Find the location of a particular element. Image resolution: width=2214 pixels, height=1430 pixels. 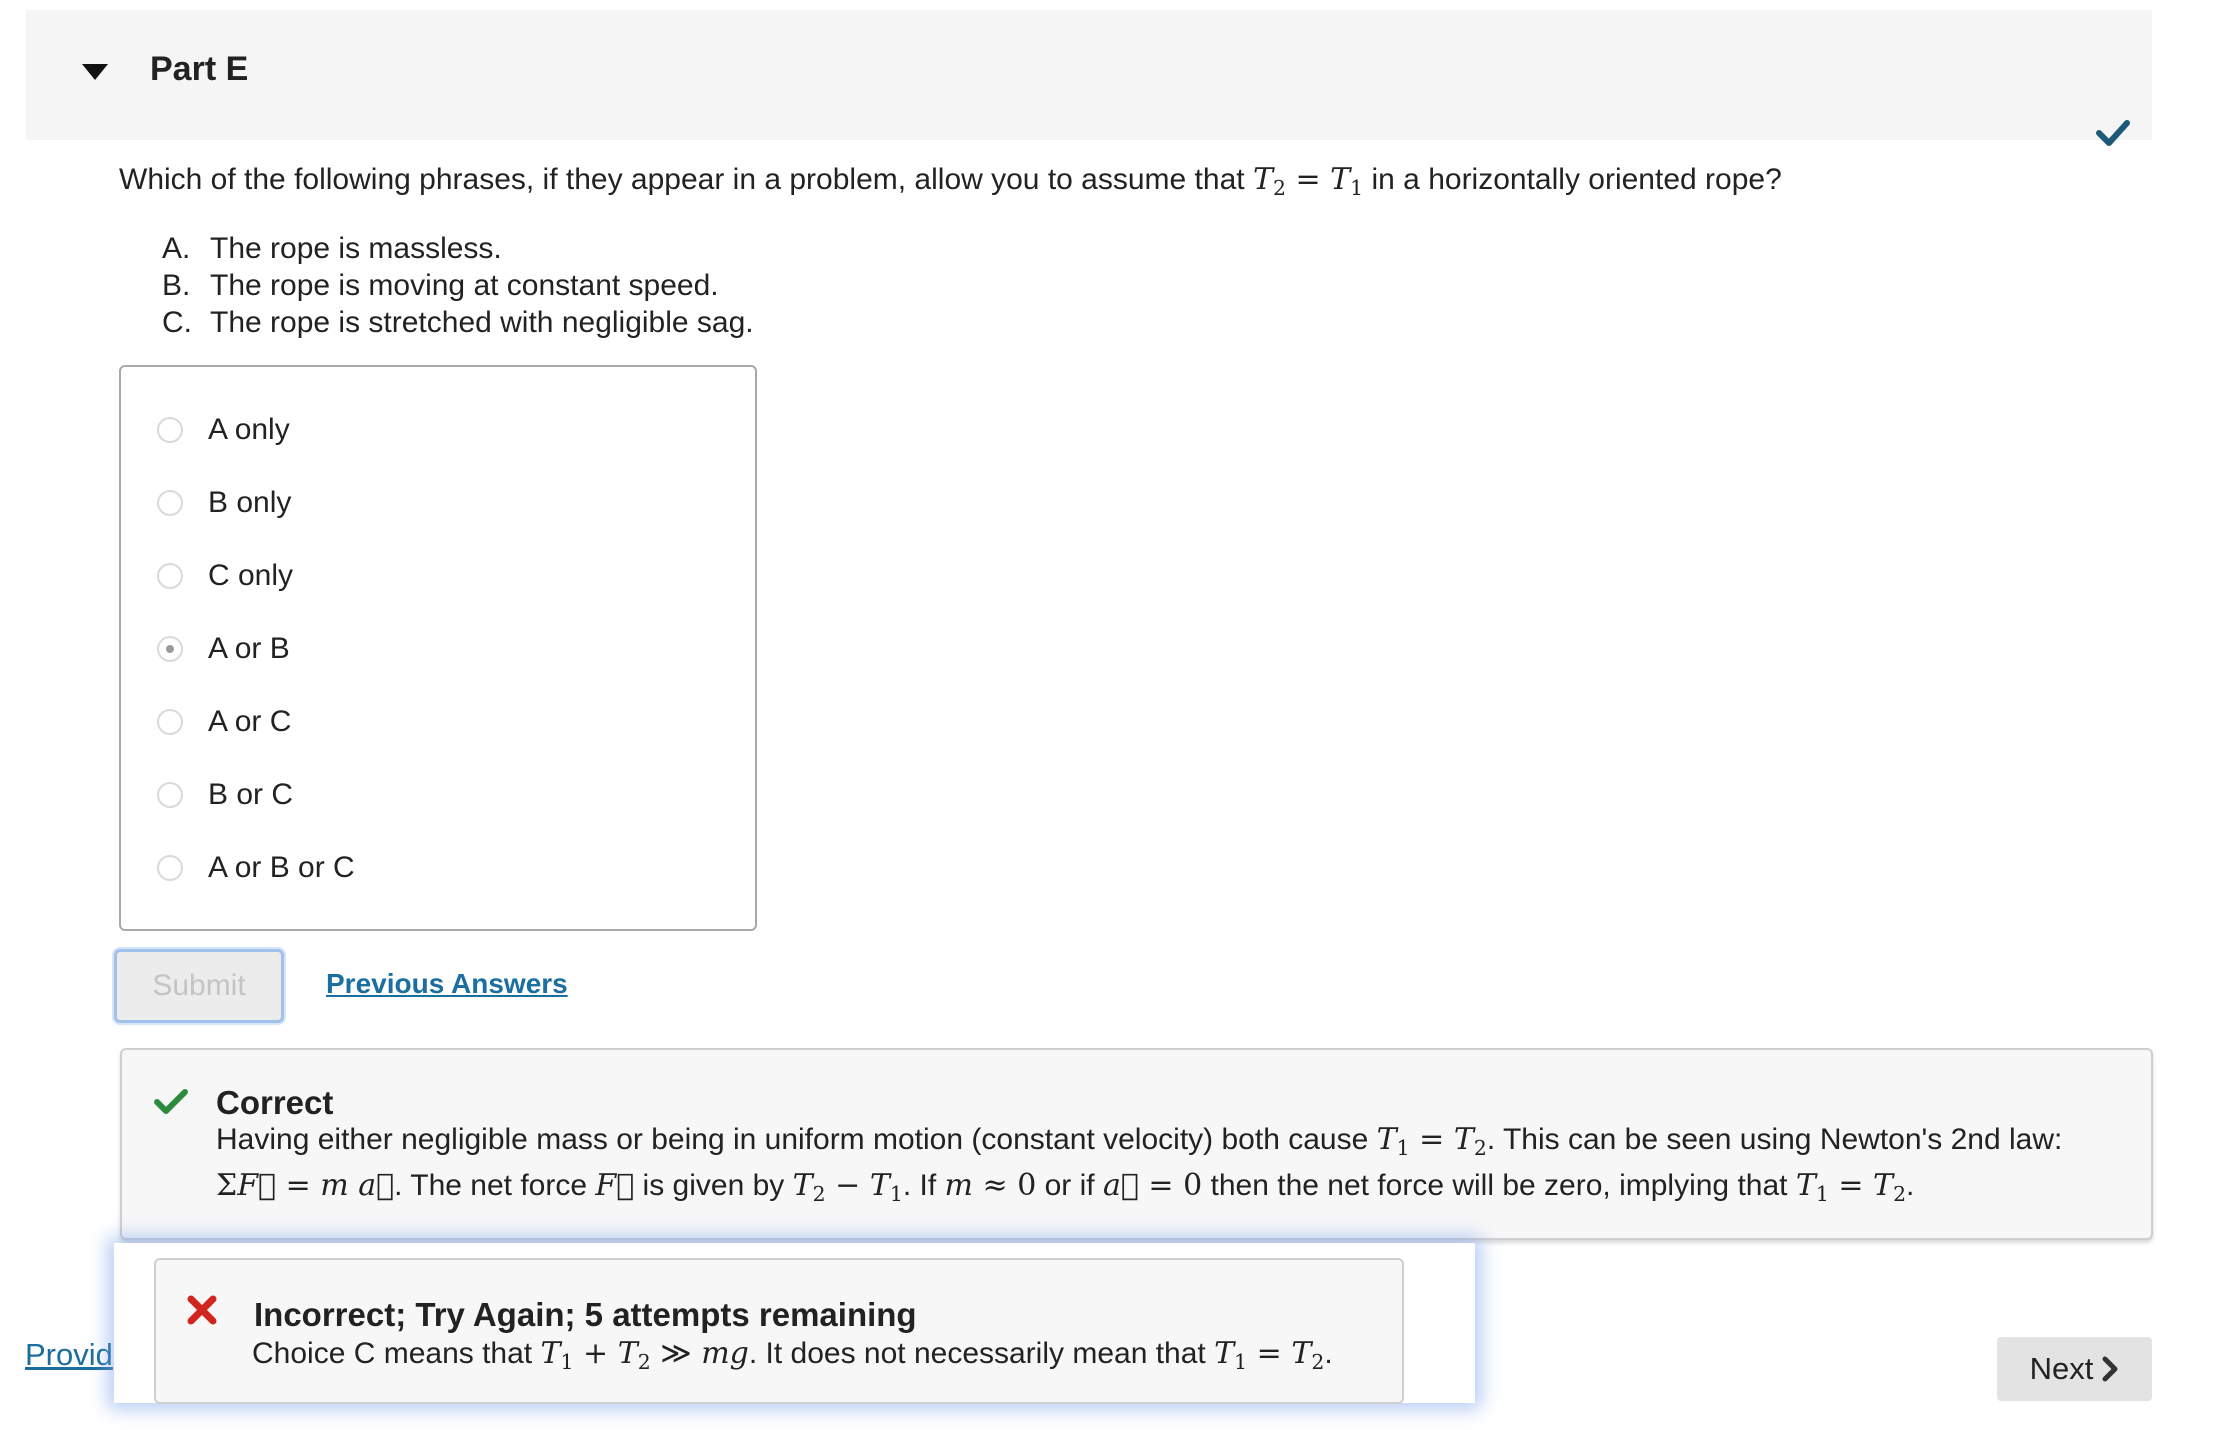

choice-c-only: C only is located at coordinates (225, 576).